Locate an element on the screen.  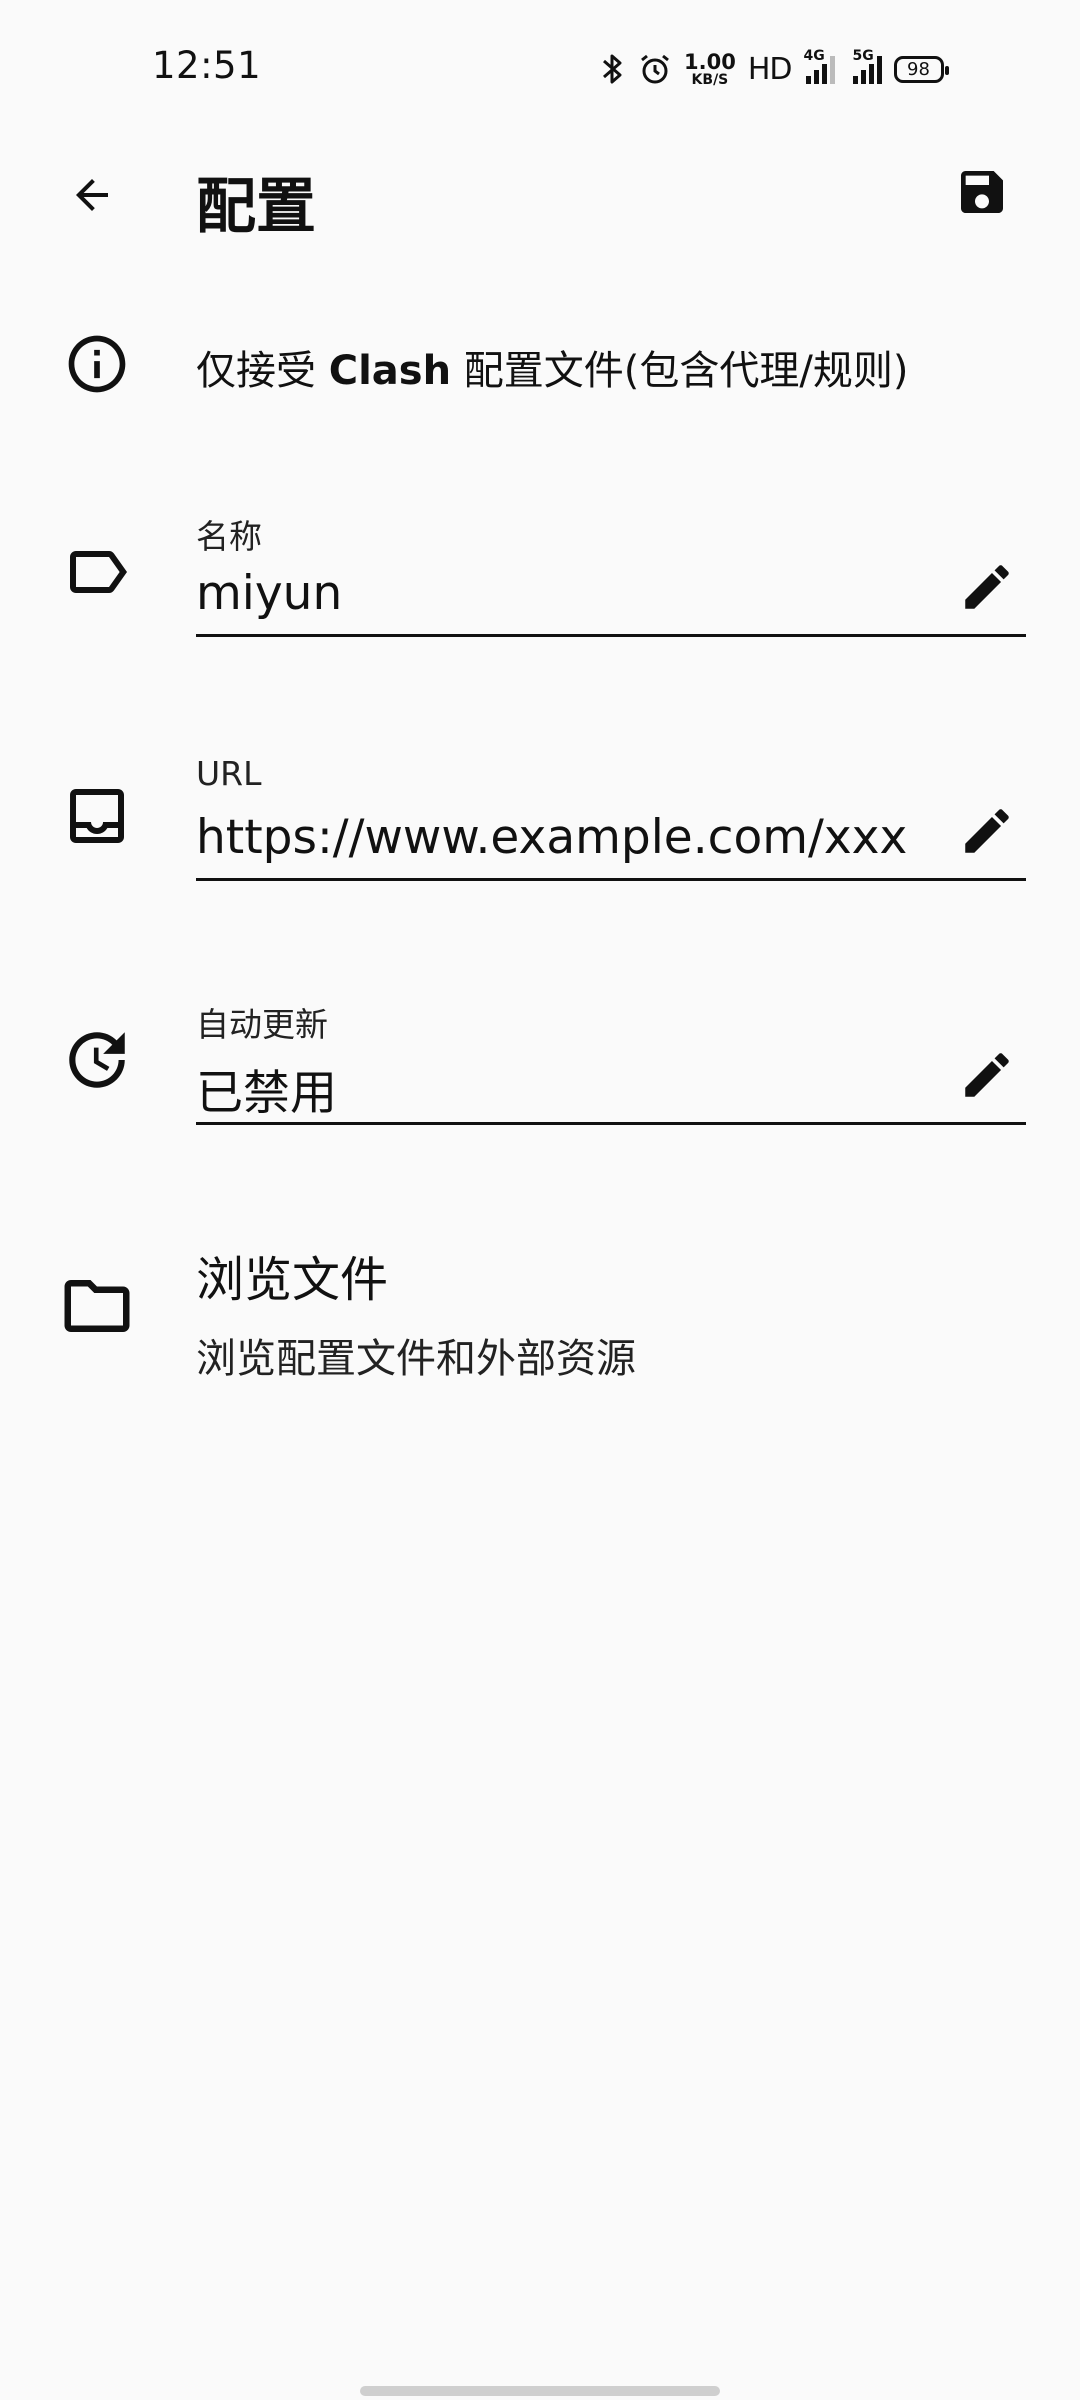
status-icons: 1.00 KB/S HD 4G 5G 98 is located at coordinates (774, 69).